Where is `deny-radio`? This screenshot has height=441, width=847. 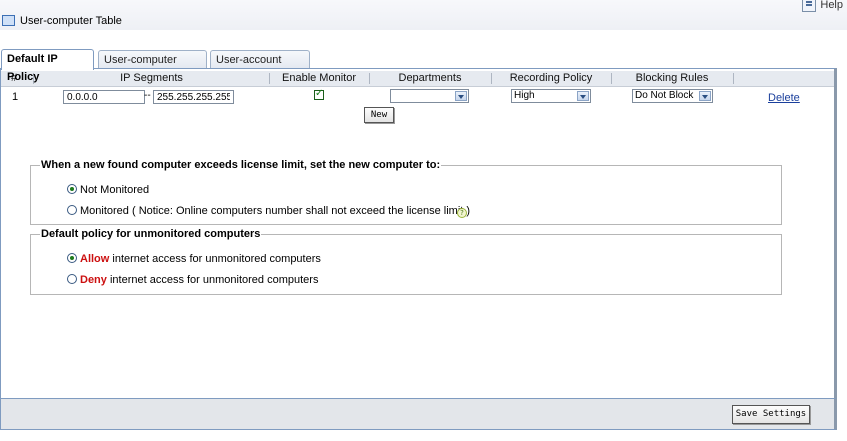
deny-radio is located at coordinates (72, 279).